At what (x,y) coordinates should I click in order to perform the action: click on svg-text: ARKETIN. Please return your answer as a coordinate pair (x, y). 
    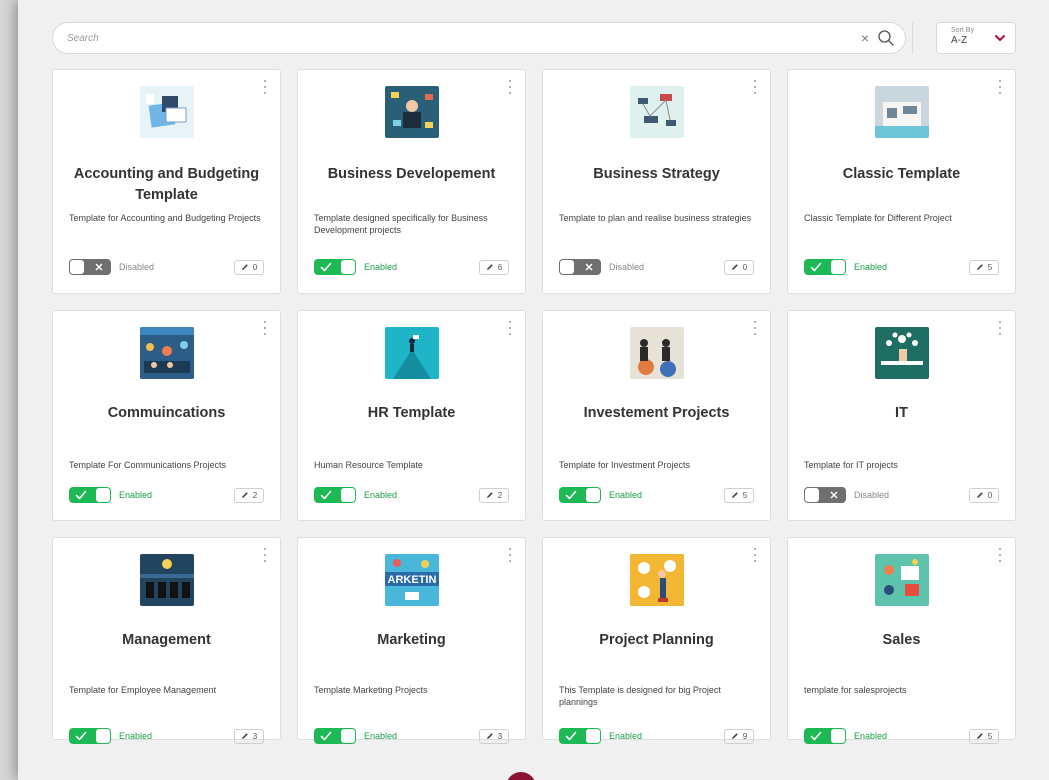
    Looking at the image, I should click on (412, 580).